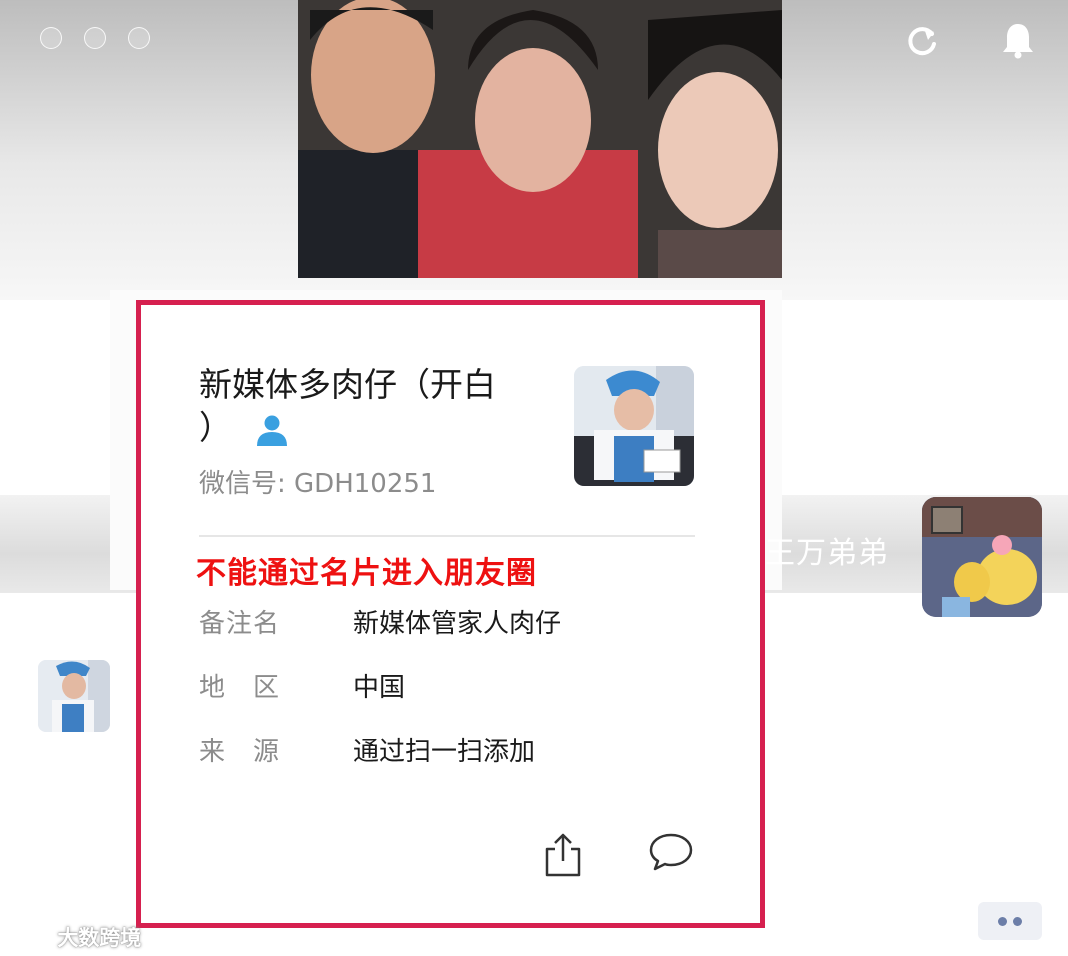 The image size is (1068, 956). I want to click on watermark: 大数跨境, so click(75, 937).